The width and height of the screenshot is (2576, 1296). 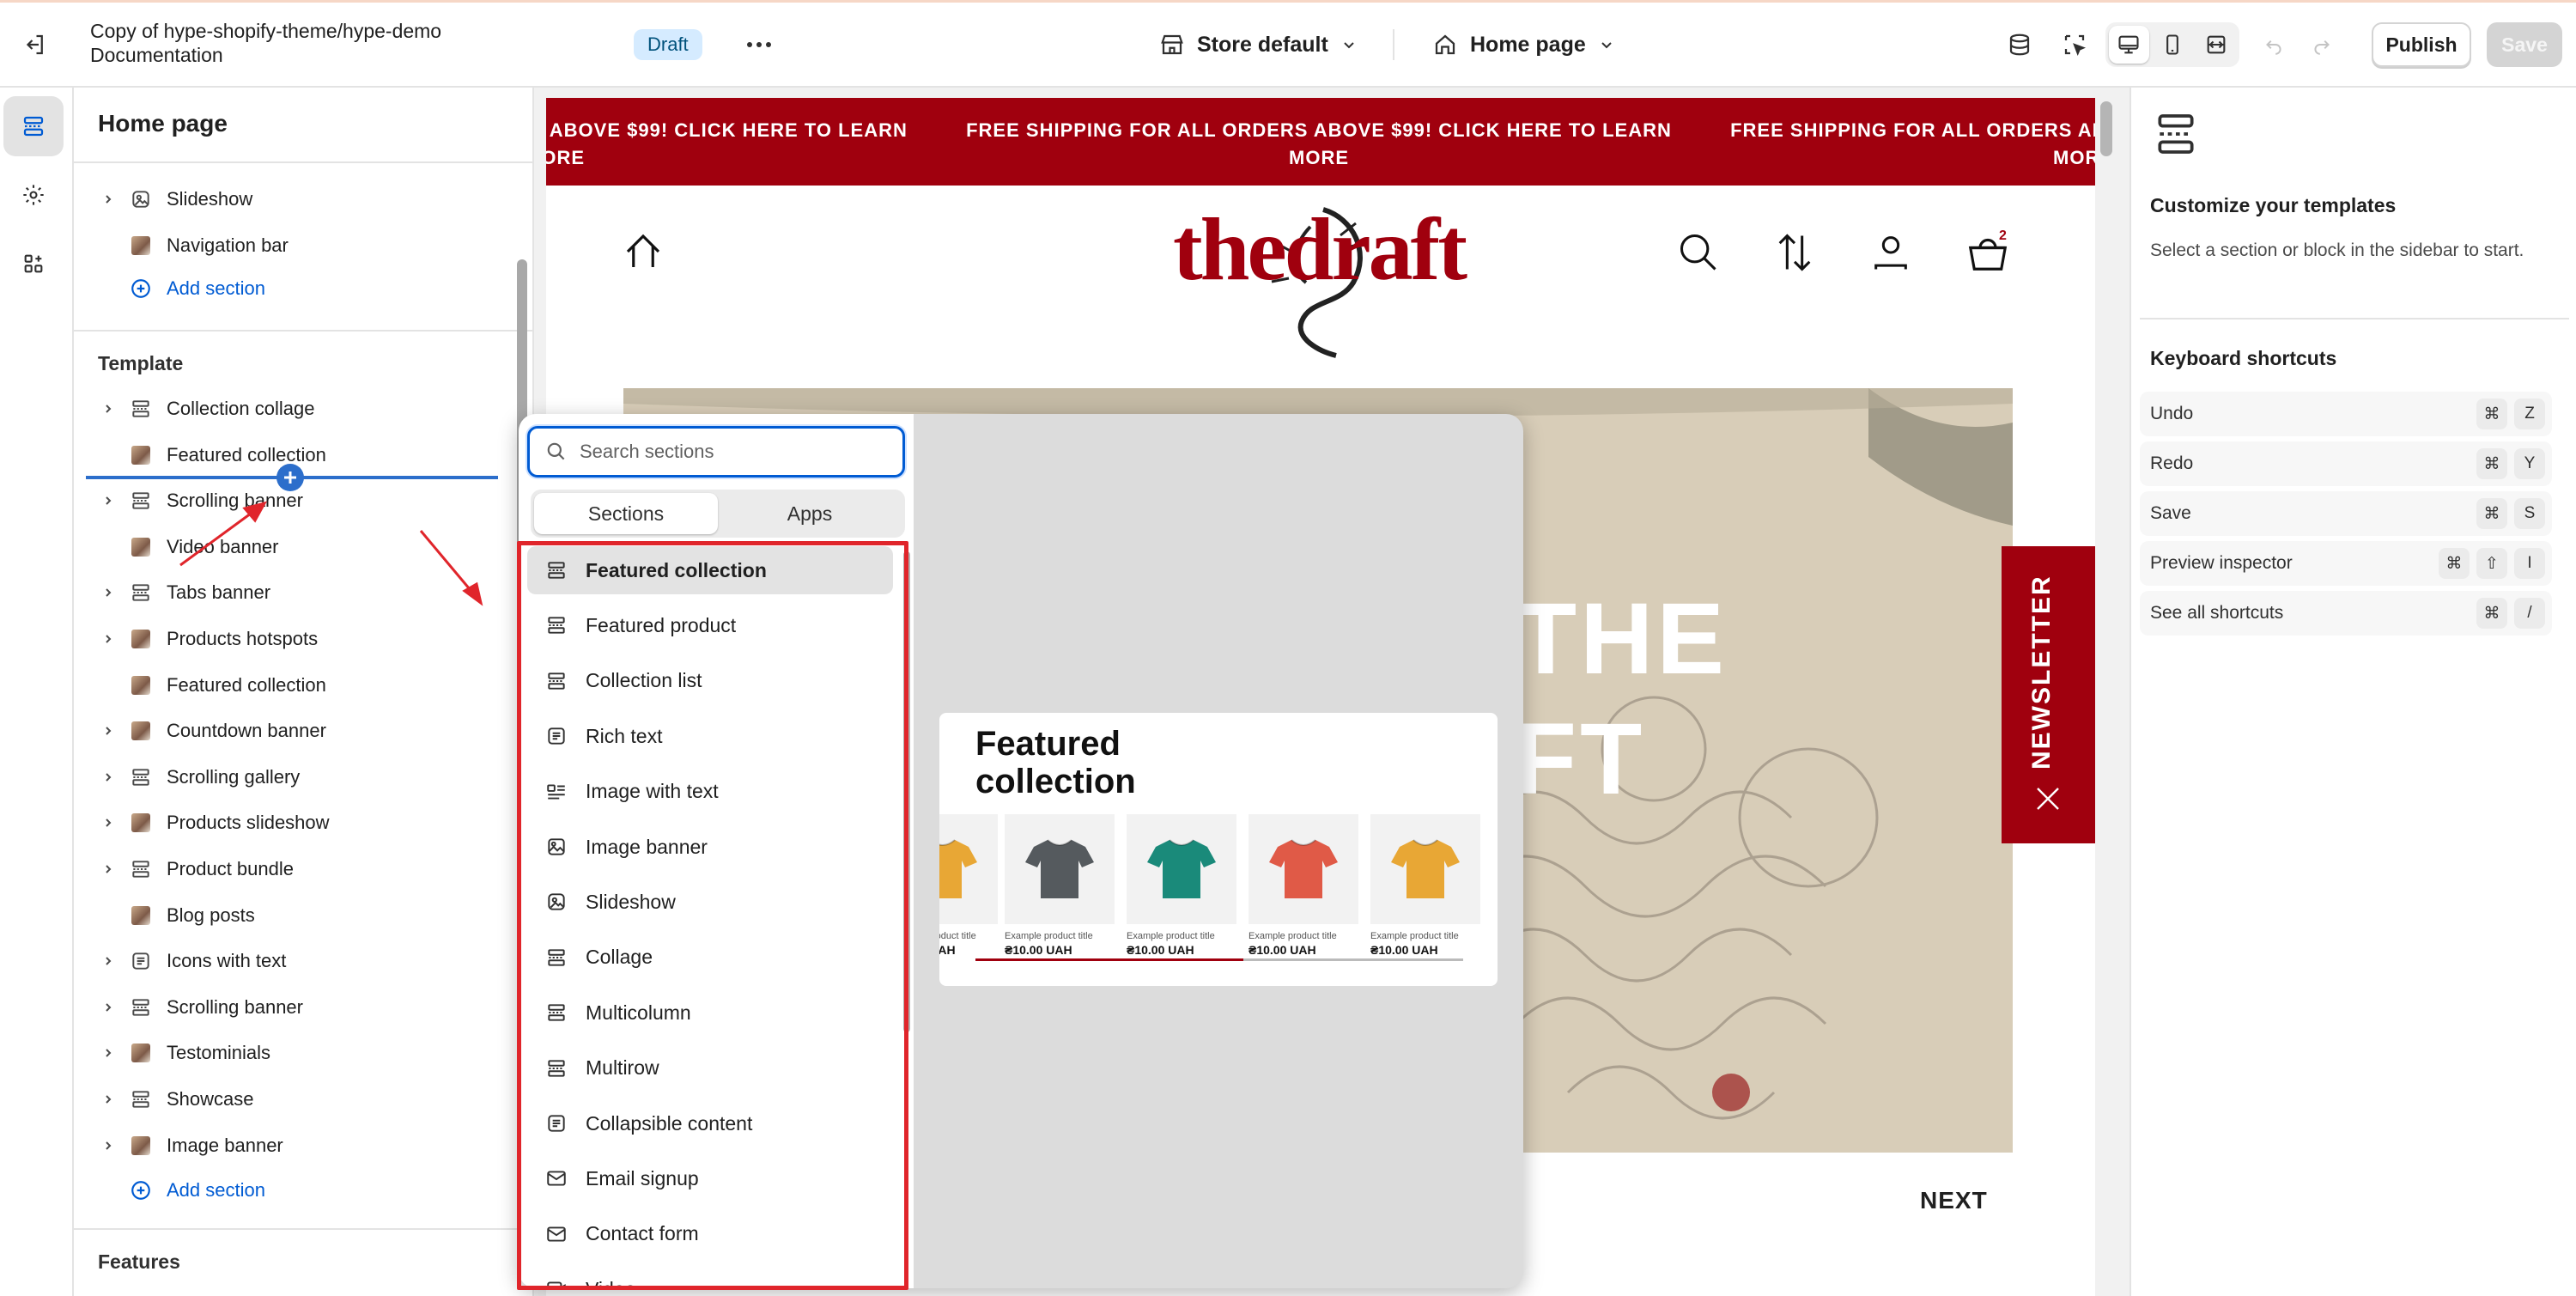 I want to click on sidebar-section-item: Showcase, so click(x=176, y=1099).